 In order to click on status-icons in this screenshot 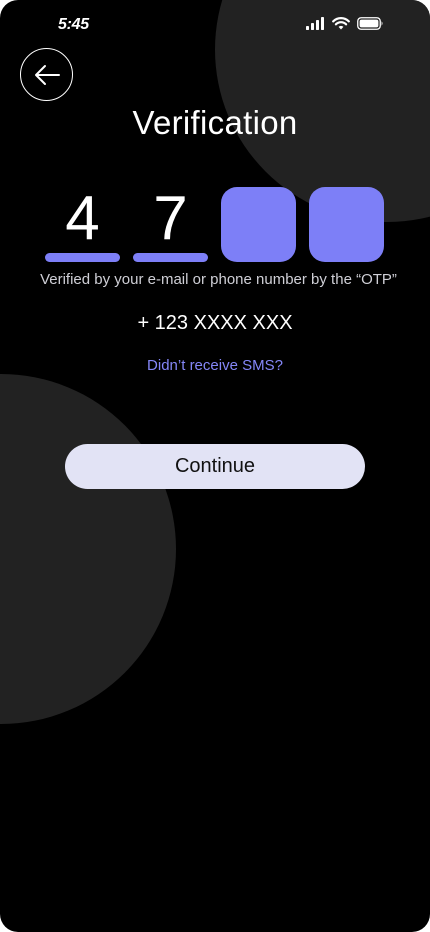, I will do `click(345, 25)`.